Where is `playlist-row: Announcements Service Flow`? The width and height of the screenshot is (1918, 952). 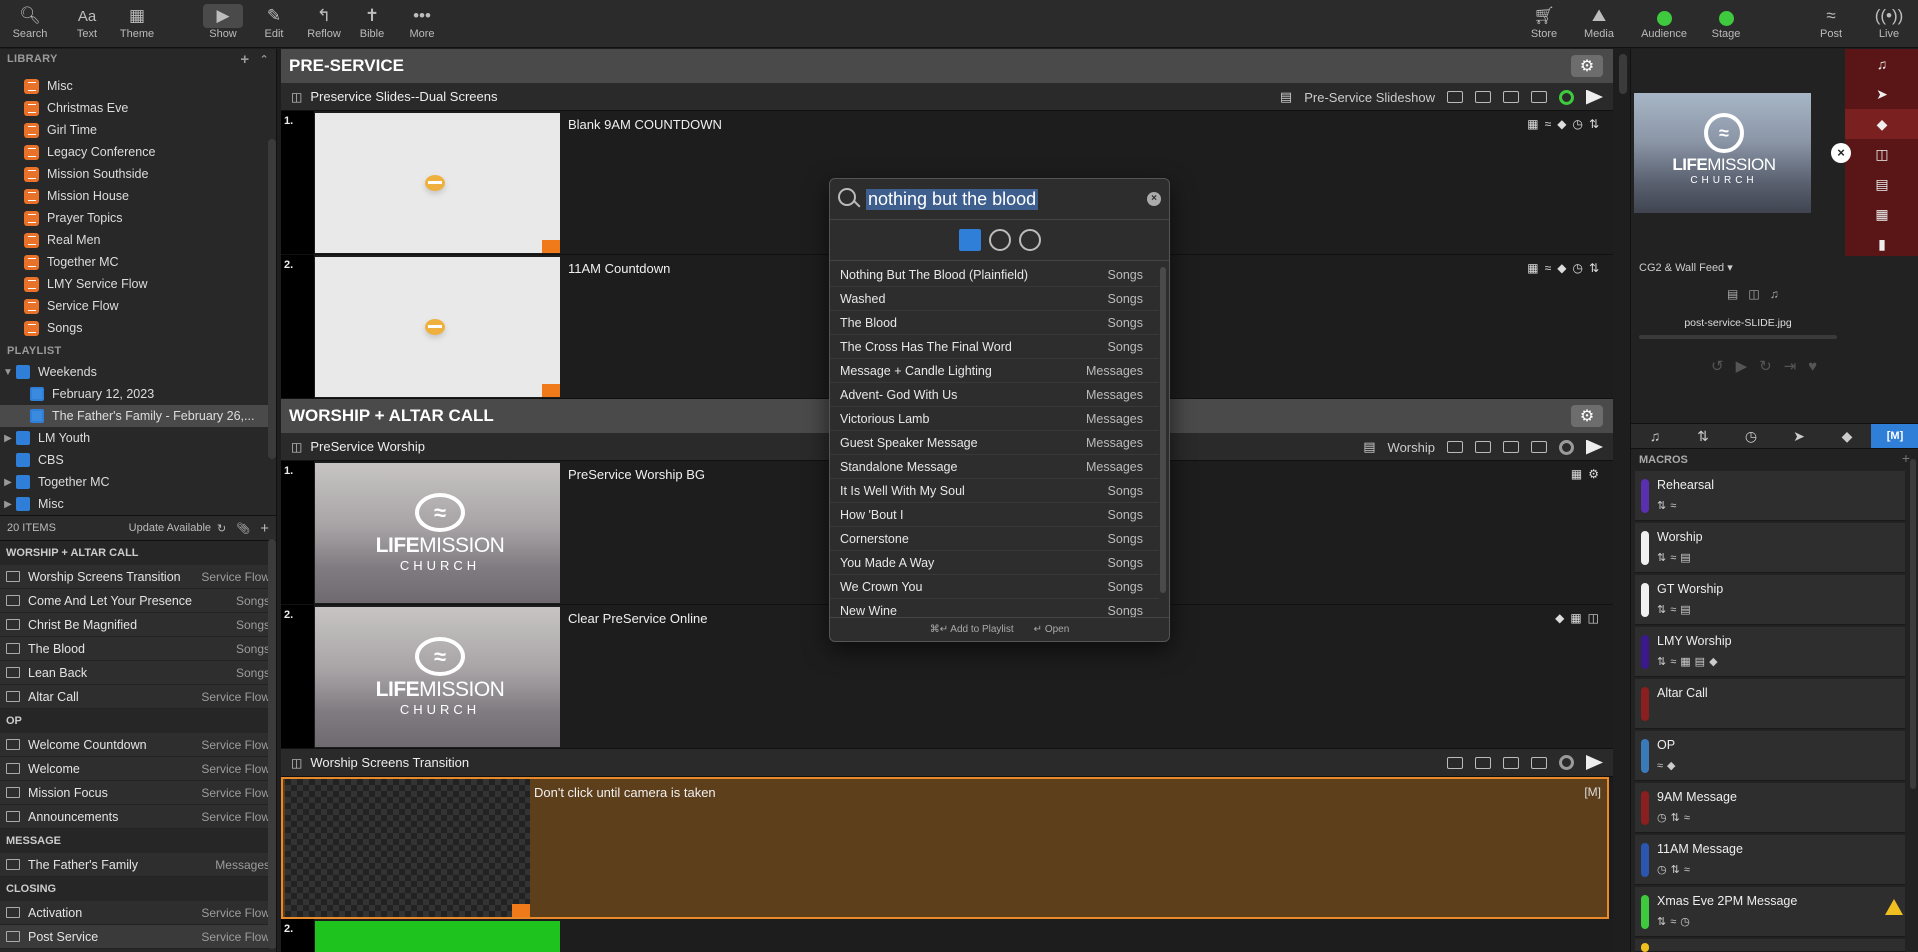
playlist-row: Announcements Service Flow is located at coordinates (138, 817).